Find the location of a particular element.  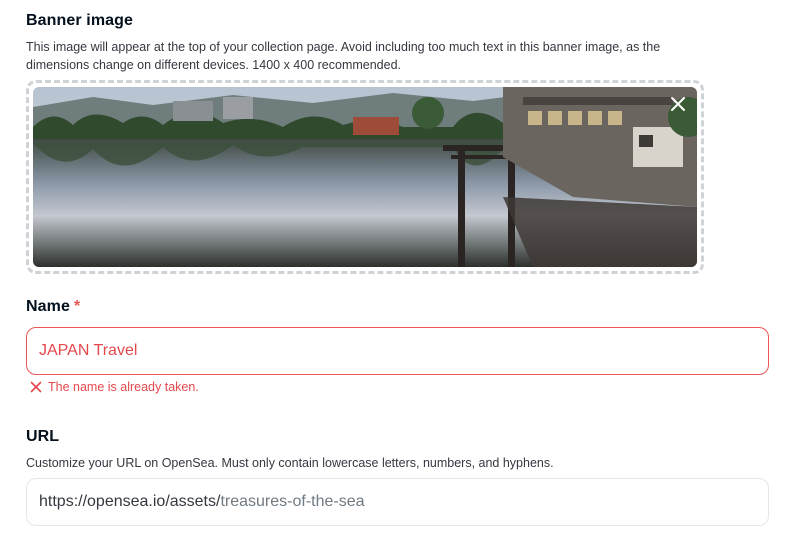

name-label: Name * is located at coordinates (53, 307).